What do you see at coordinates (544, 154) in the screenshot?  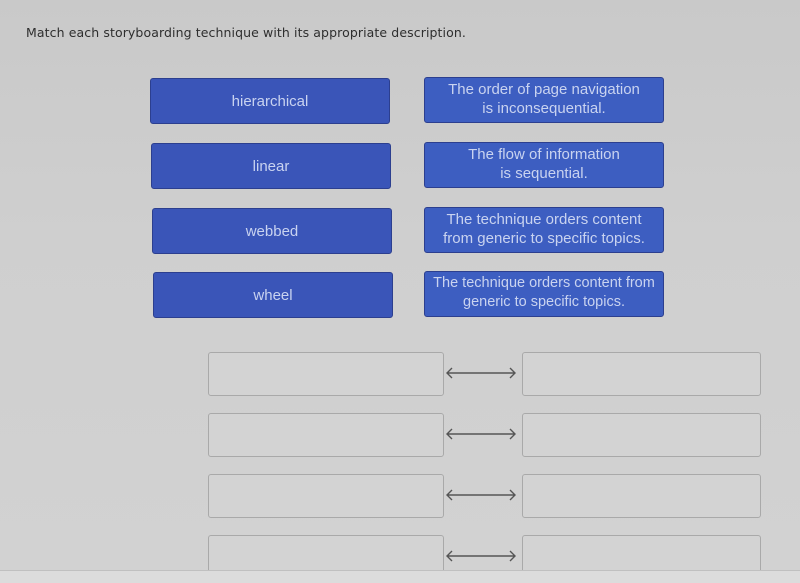 I see `description-line-1: The flow of information` at bounding box center [544, 154].